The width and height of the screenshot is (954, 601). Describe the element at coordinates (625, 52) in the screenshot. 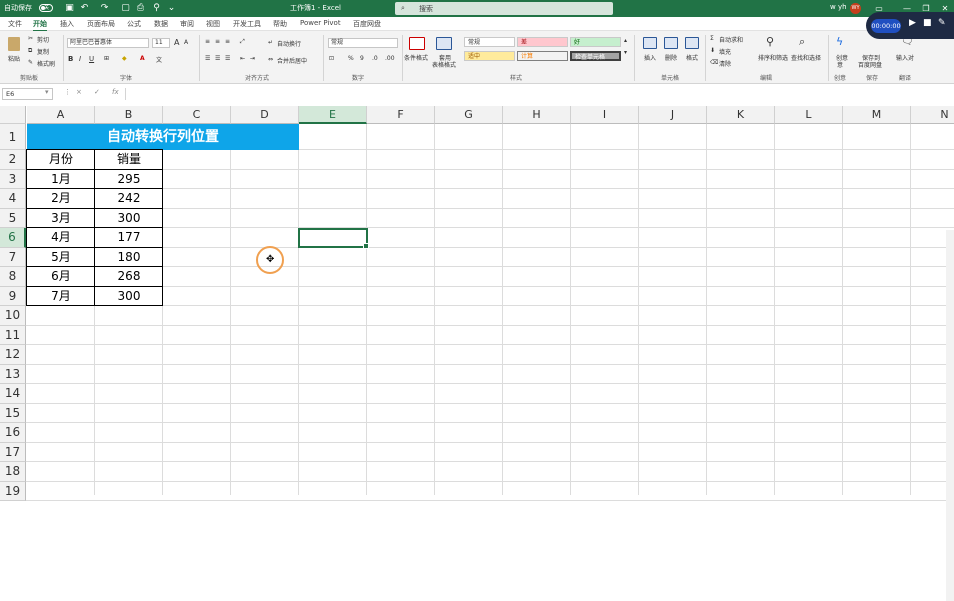

I see `styles-scroll-down-icon: ▾` at that location.